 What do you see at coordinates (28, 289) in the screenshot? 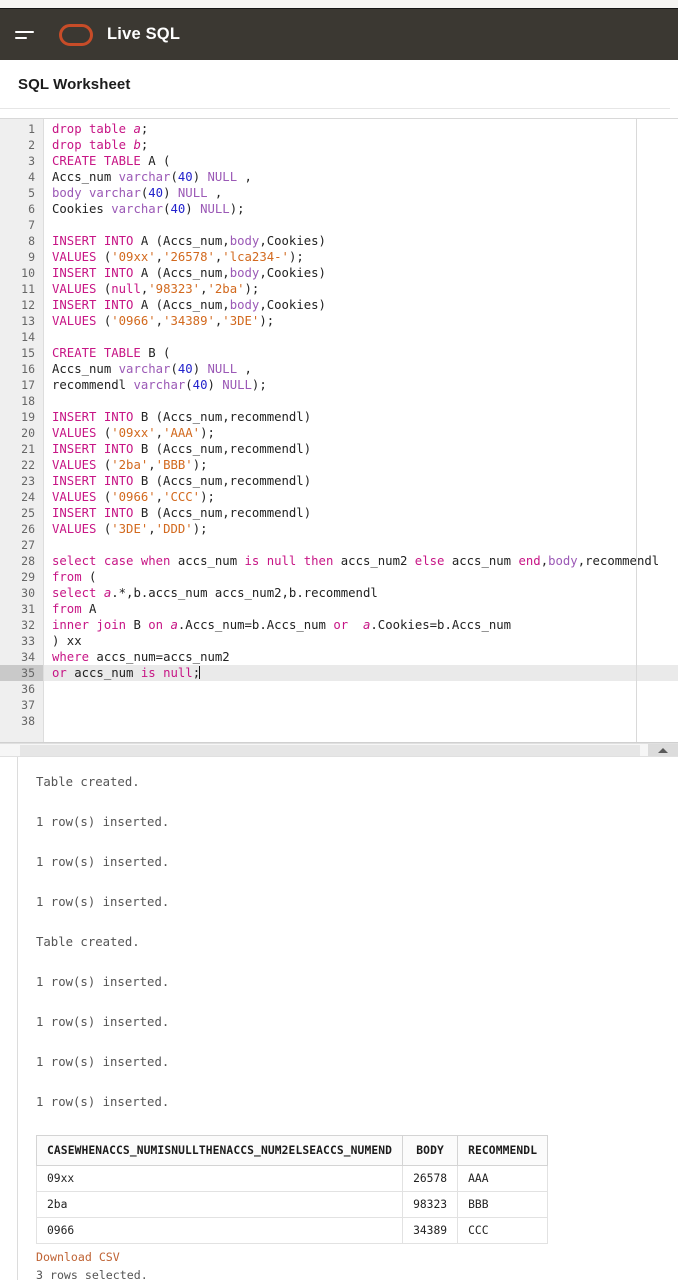
I see `line-number: 11` at bounding box center [28, 289].